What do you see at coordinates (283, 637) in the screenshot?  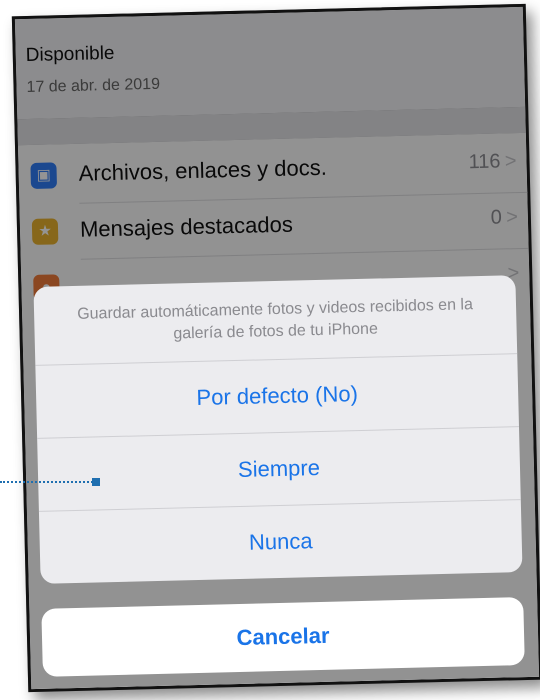 I see `cancel-button: Cancelar` at bounding box center [283, 637].